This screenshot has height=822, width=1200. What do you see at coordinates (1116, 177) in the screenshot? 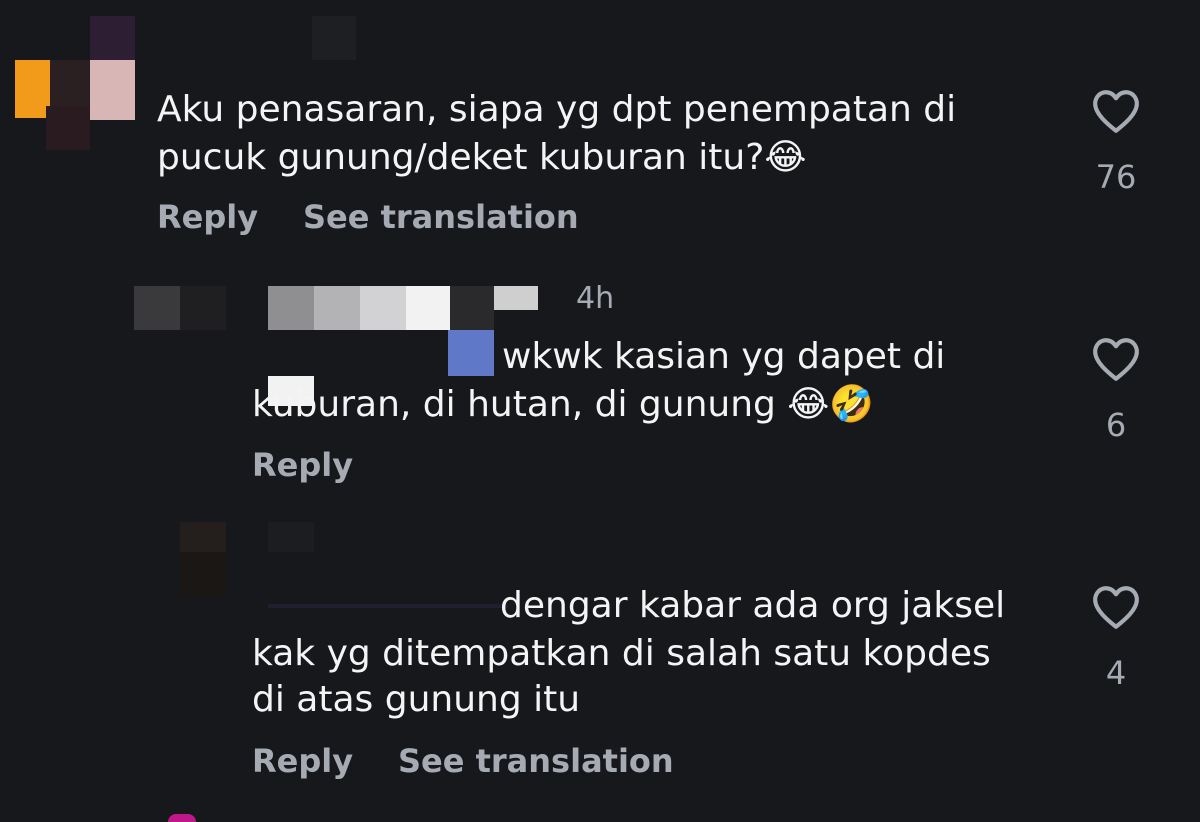
I see `like-count: 76` at bounding box center [1116, 177].